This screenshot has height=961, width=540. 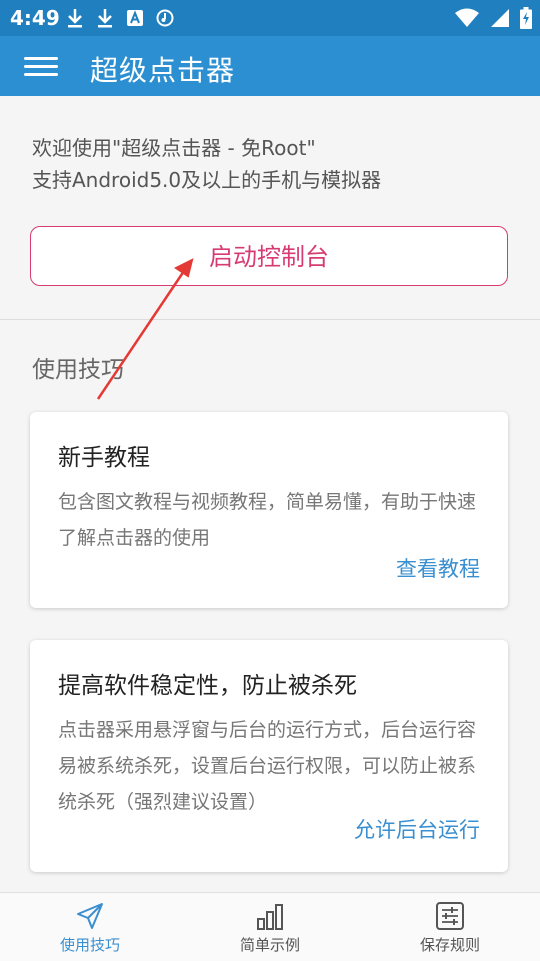 What do you see at coordinates (78, 370) in the screenshot?
I see `section-title: 使用技巧` at bounding box center [78, 370].